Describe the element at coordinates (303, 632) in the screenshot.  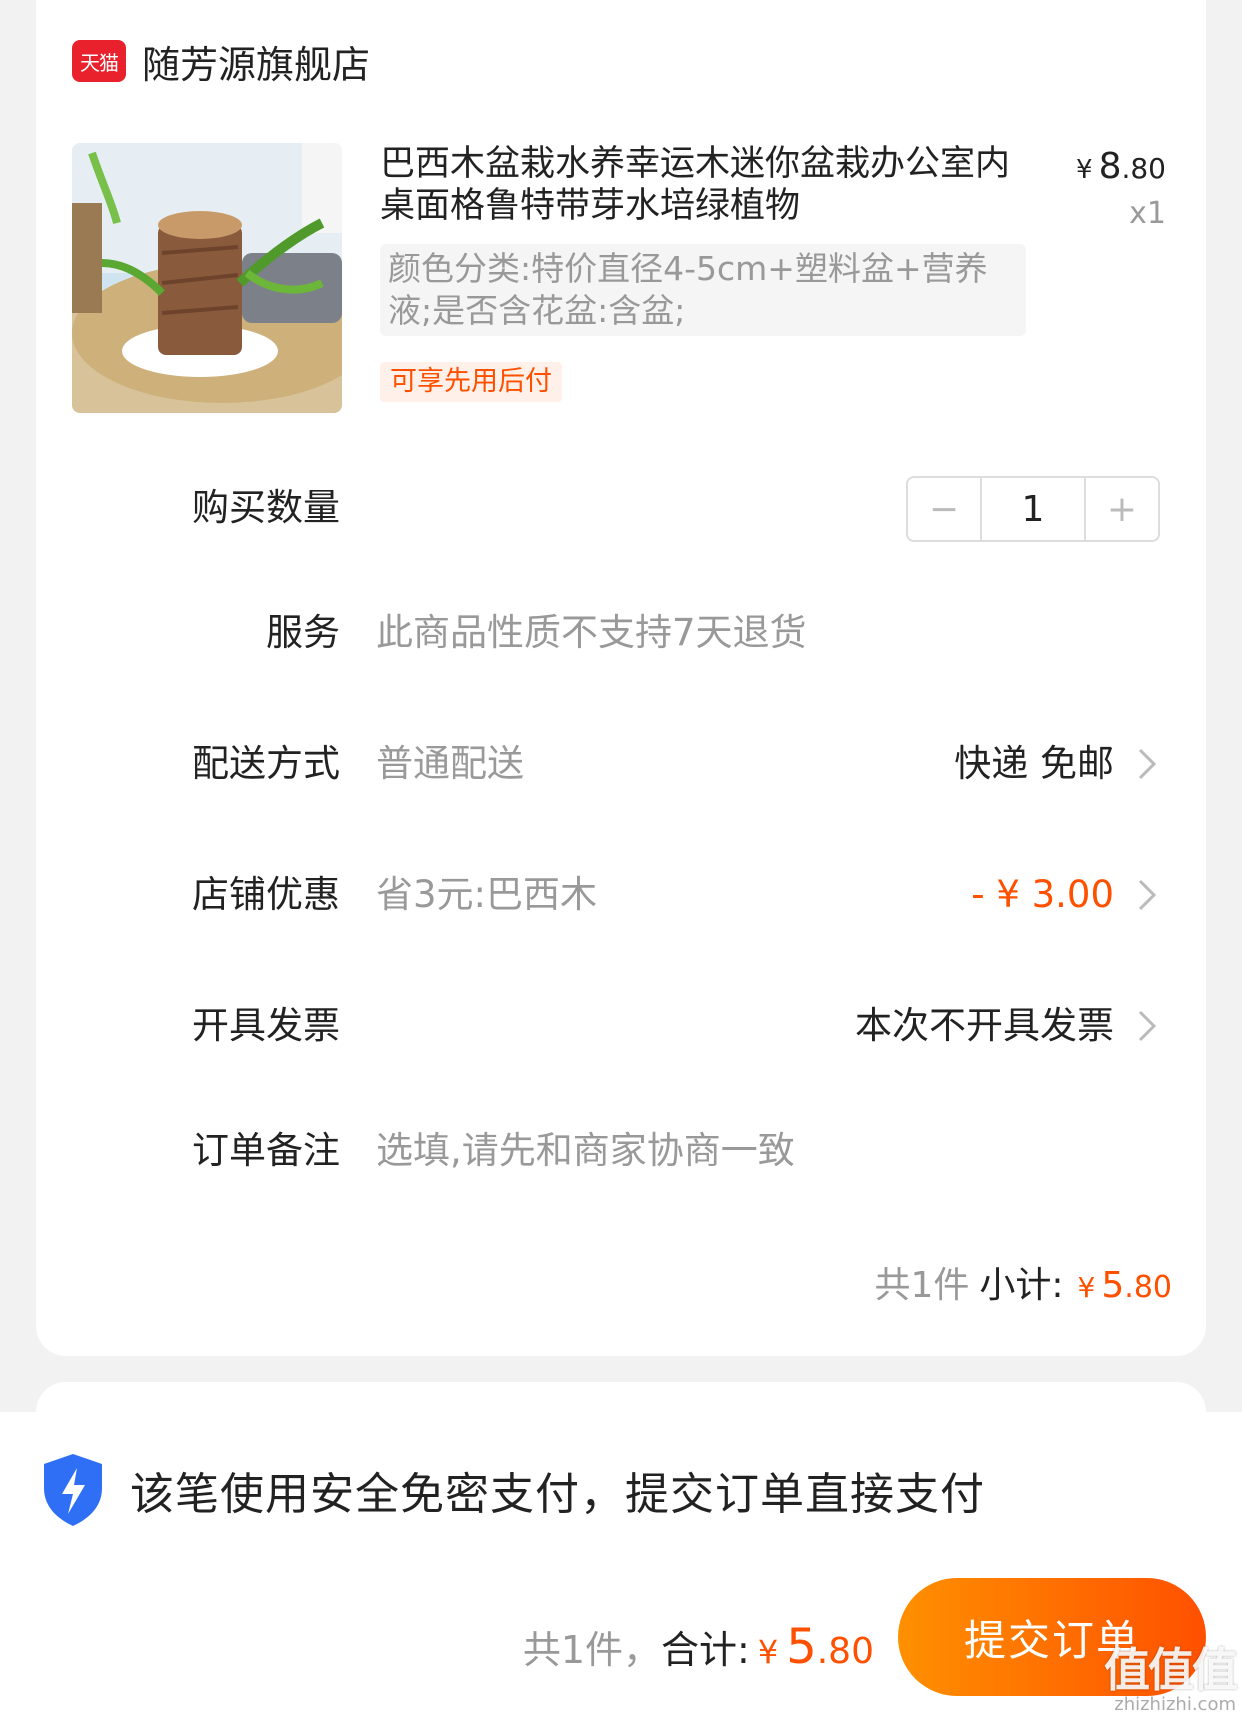
I see `service-label: 服务` at that location.